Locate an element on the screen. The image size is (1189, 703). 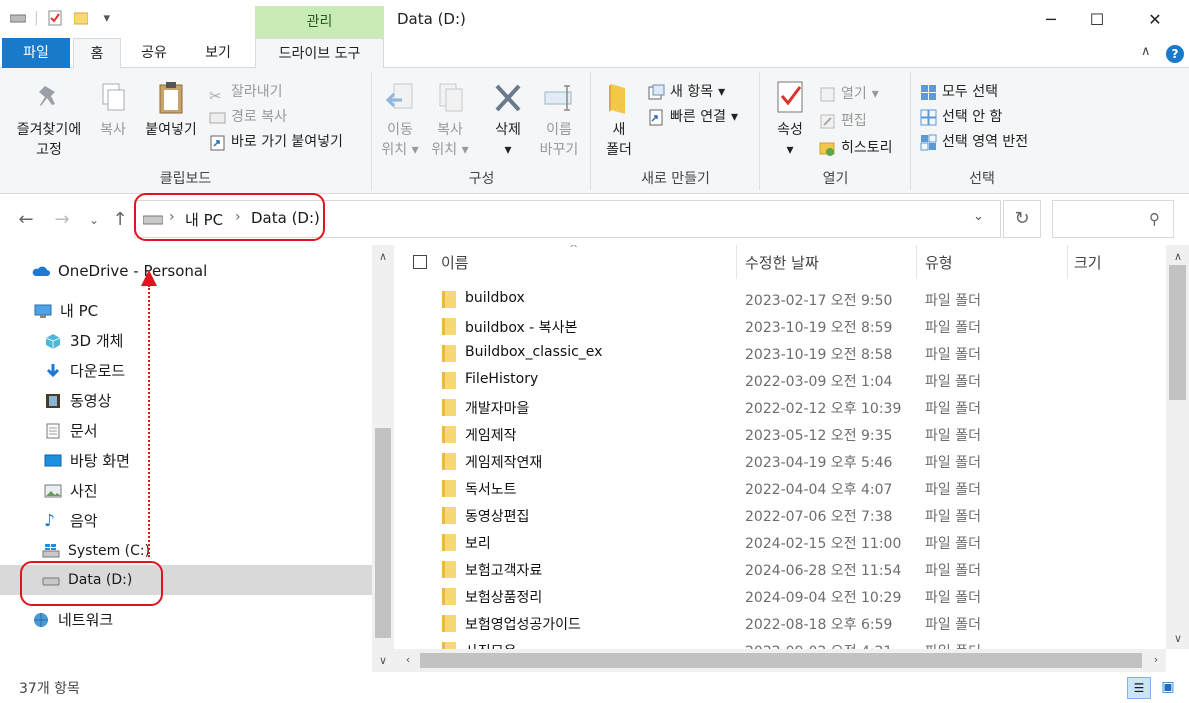
ribbon-tab-bar: 파일 홈 공유 보기 드라이브 도구 is located at coordinates (594, 53).